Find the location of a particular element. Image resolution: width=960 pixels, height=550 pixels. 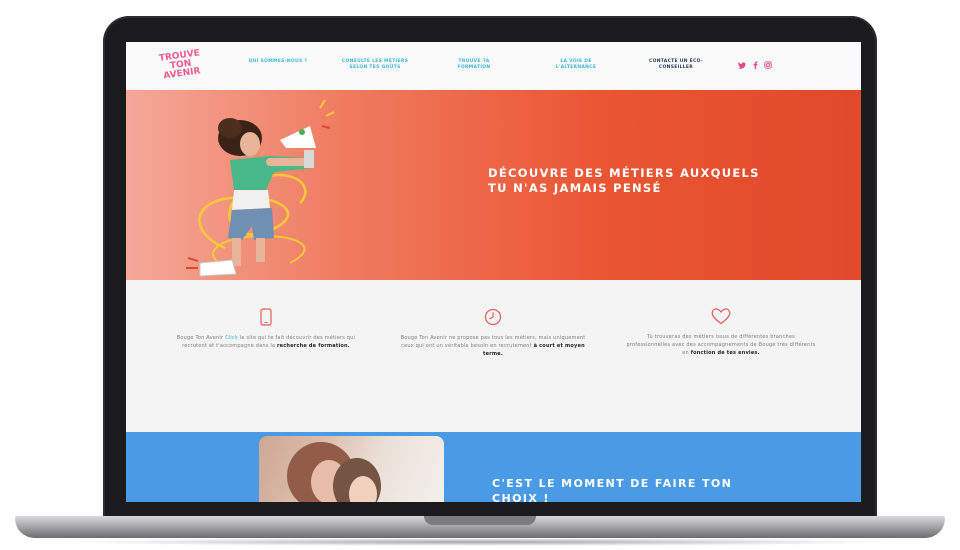

choice-title-line-2: CHOIX ! is located at coordinates (521, 497).